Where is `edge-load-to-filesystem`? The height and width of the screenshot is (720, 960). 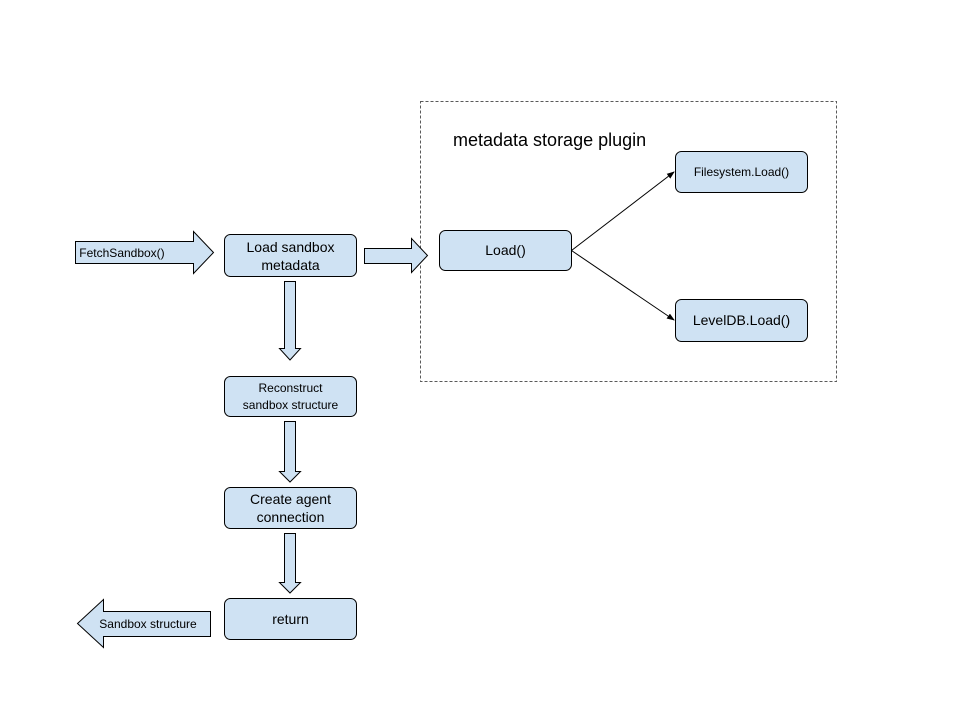
edge-load-to-filesystem is located at coordinates (623, 211).